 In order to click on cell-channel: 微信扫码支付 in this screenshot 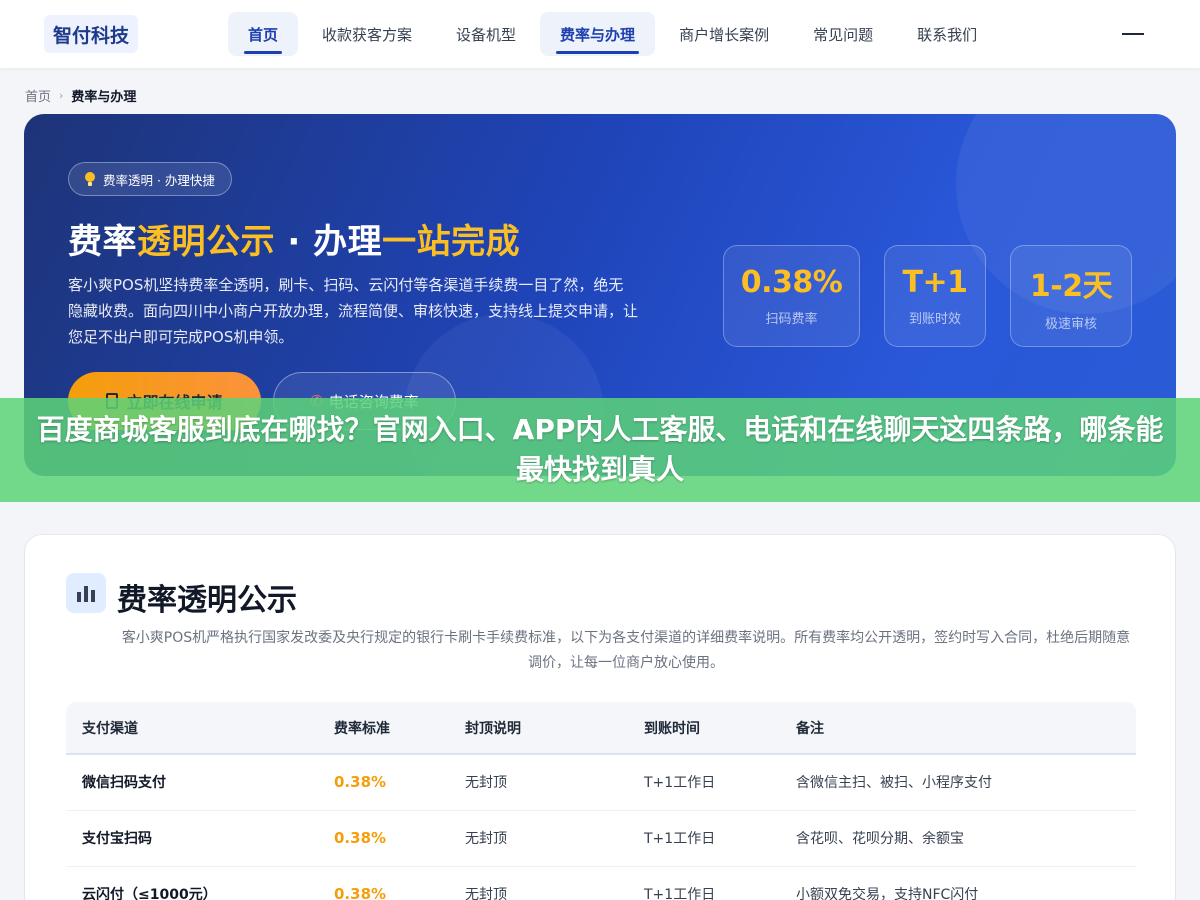, I will do `click(192, 782)`.